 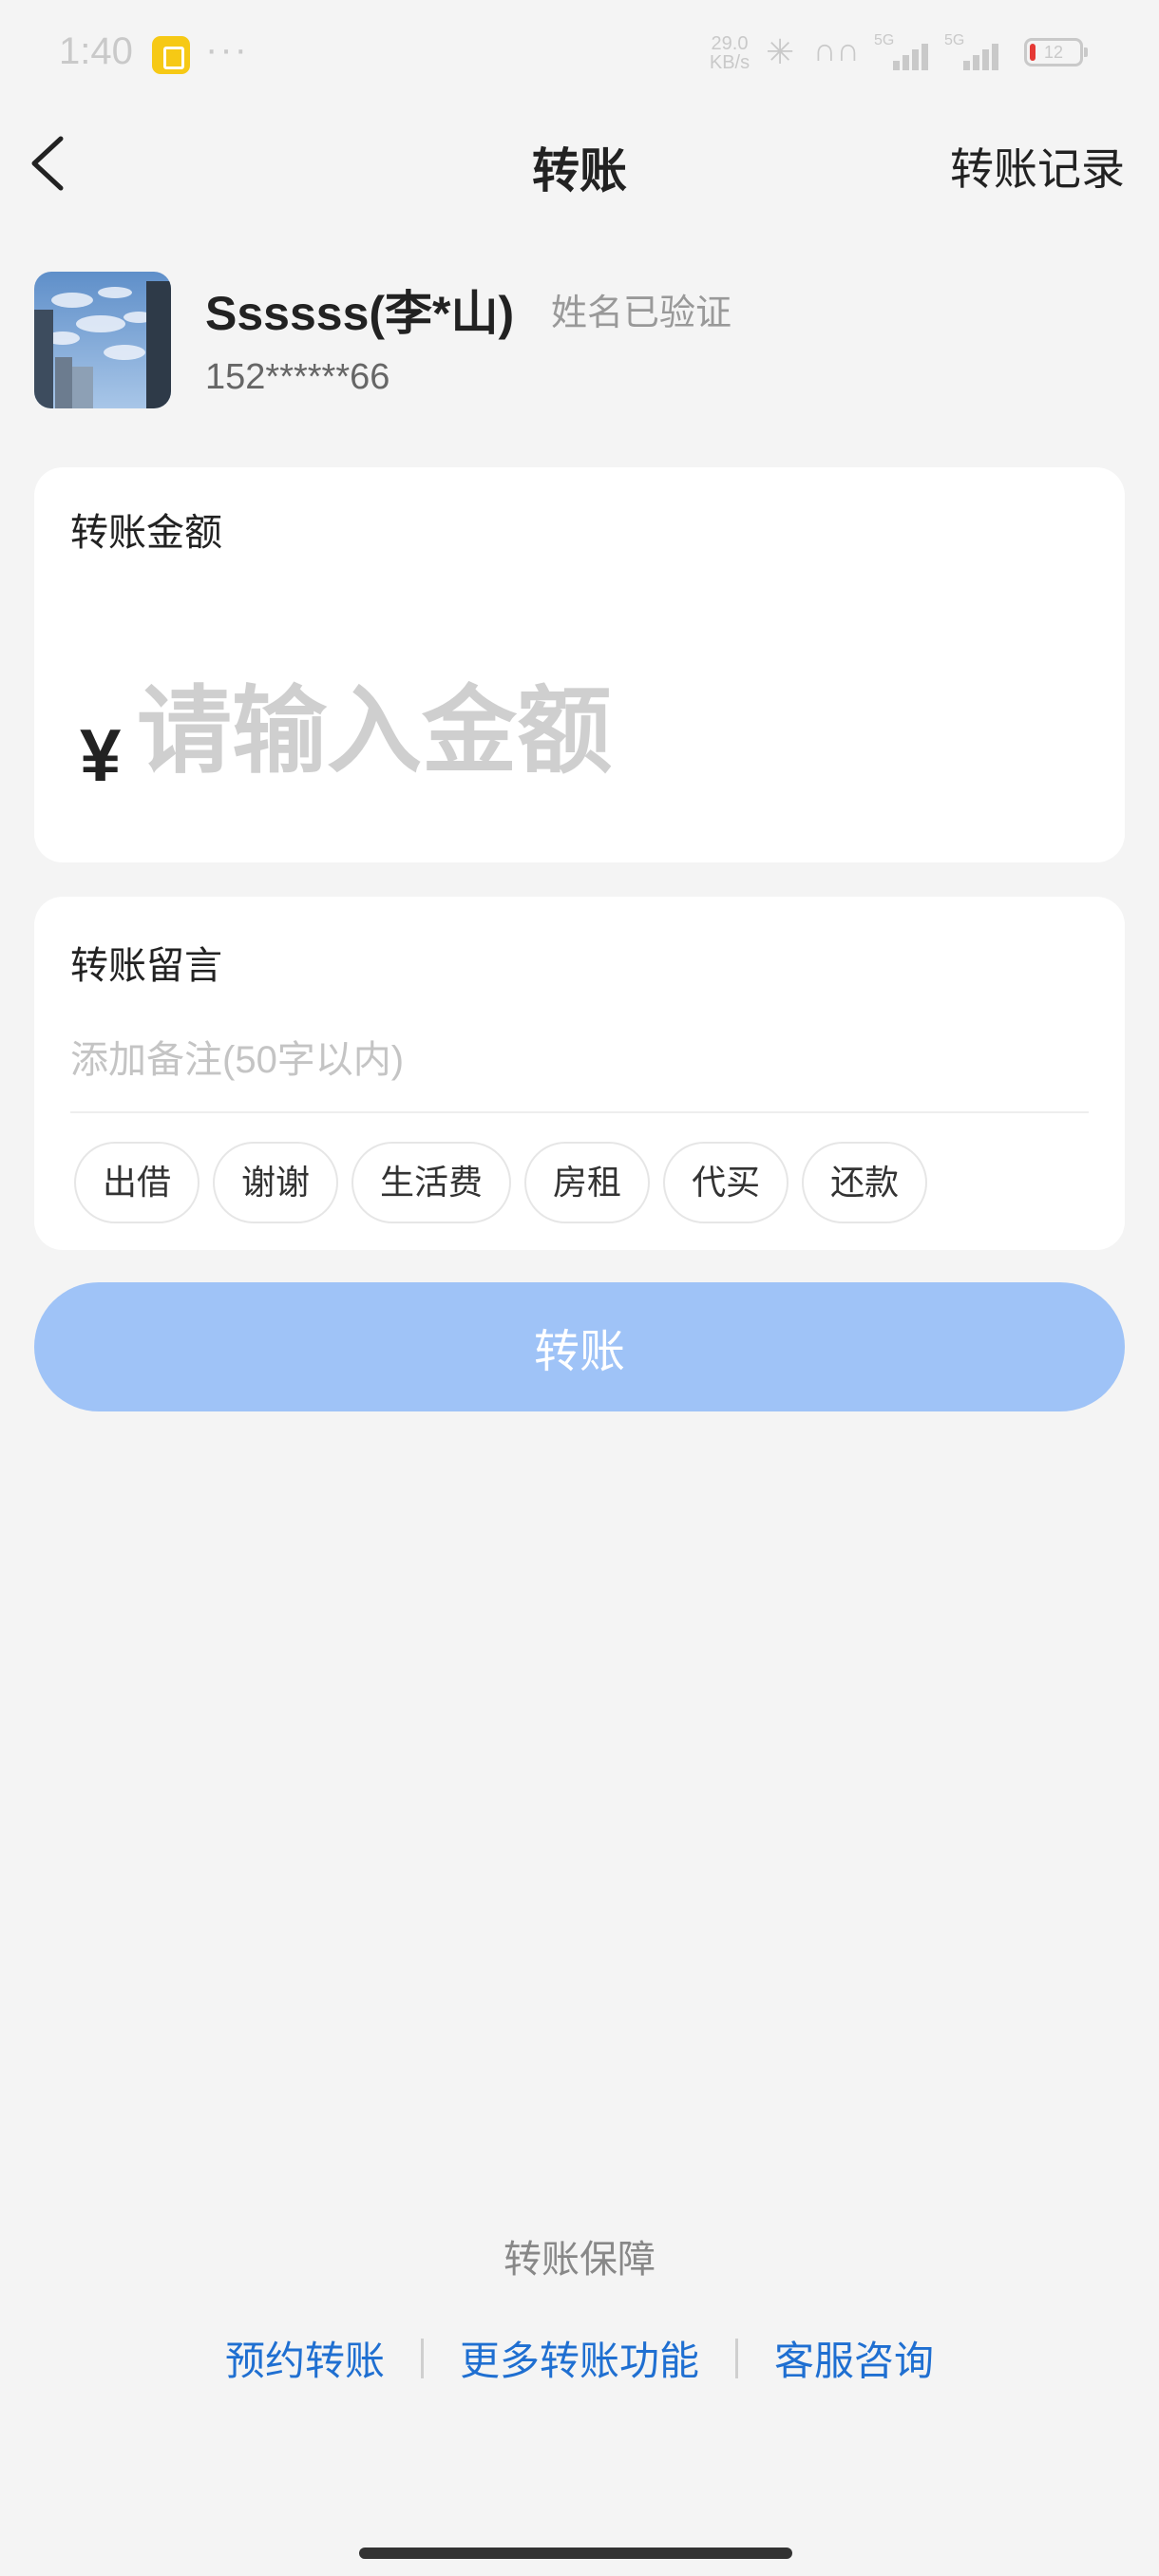 I want to click on transfer-button: 转账, so click(x=579, y=1346).